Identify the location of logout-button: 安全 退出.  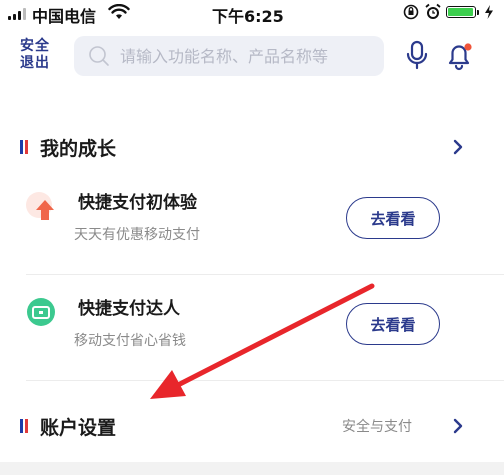
(36, 55).